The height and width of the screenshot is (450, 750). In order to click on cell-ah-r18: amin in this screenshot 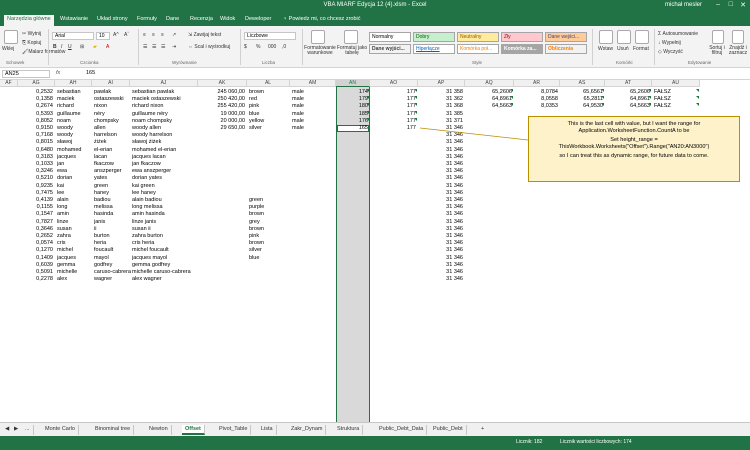, I will do `click(73, 214)`.